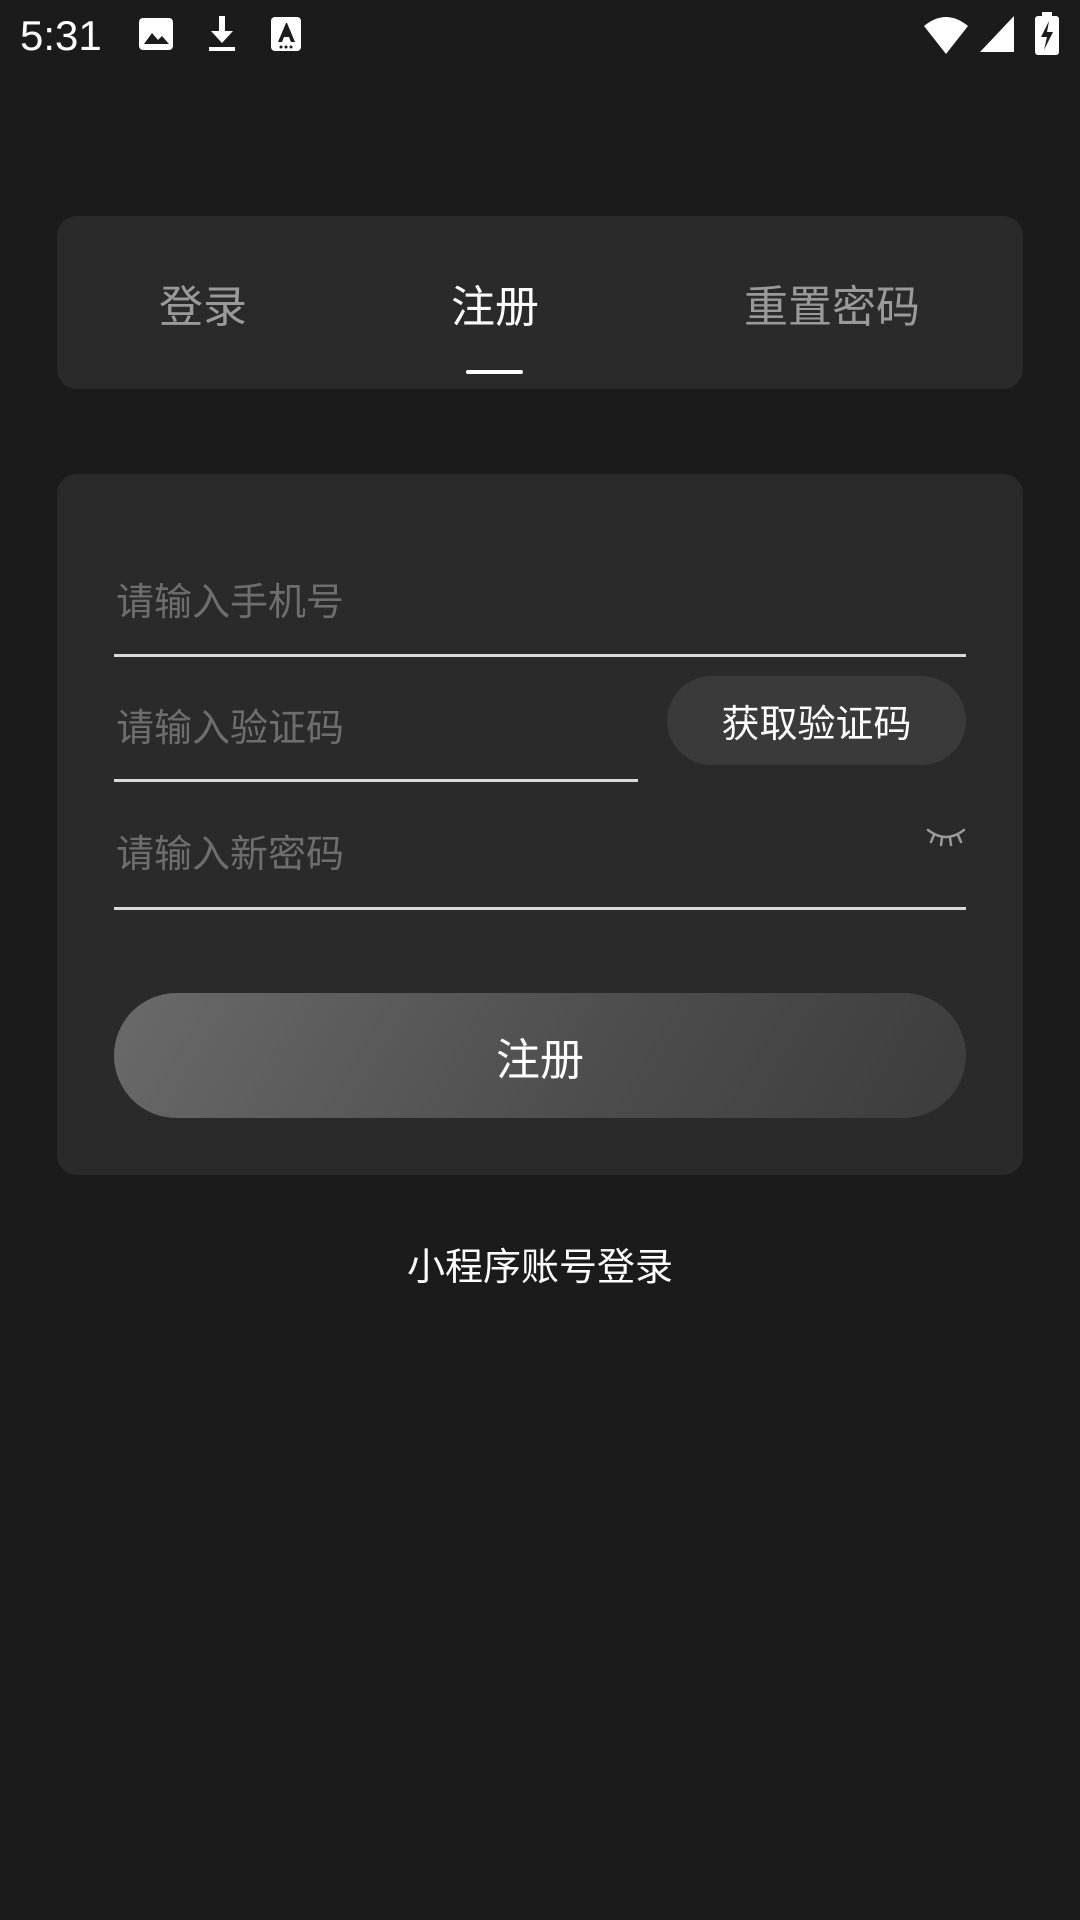  Describe the element at coordinates (222, 33) in the screenshot. I see `download-icon` at that location.